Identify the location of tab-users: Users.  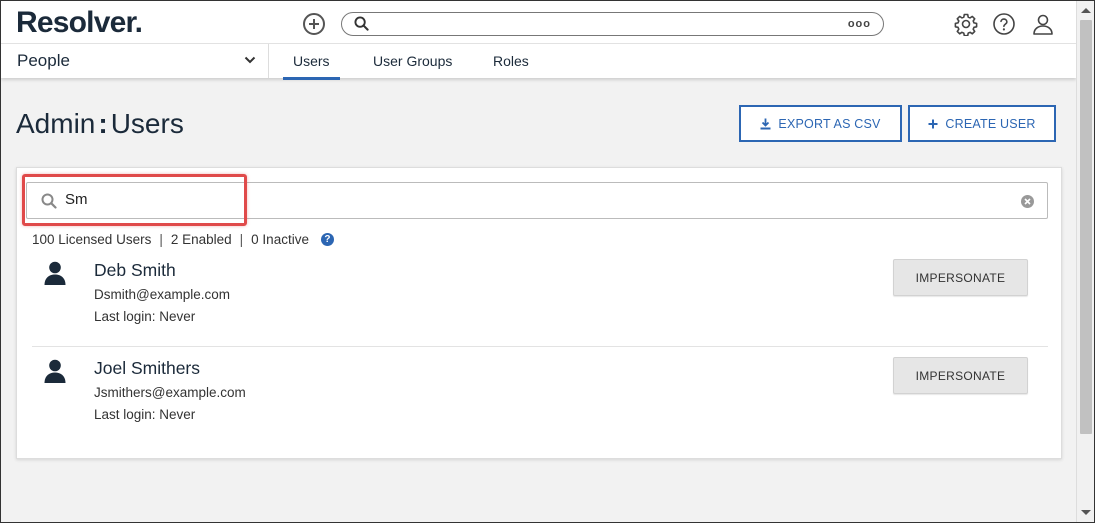
(311, 66).